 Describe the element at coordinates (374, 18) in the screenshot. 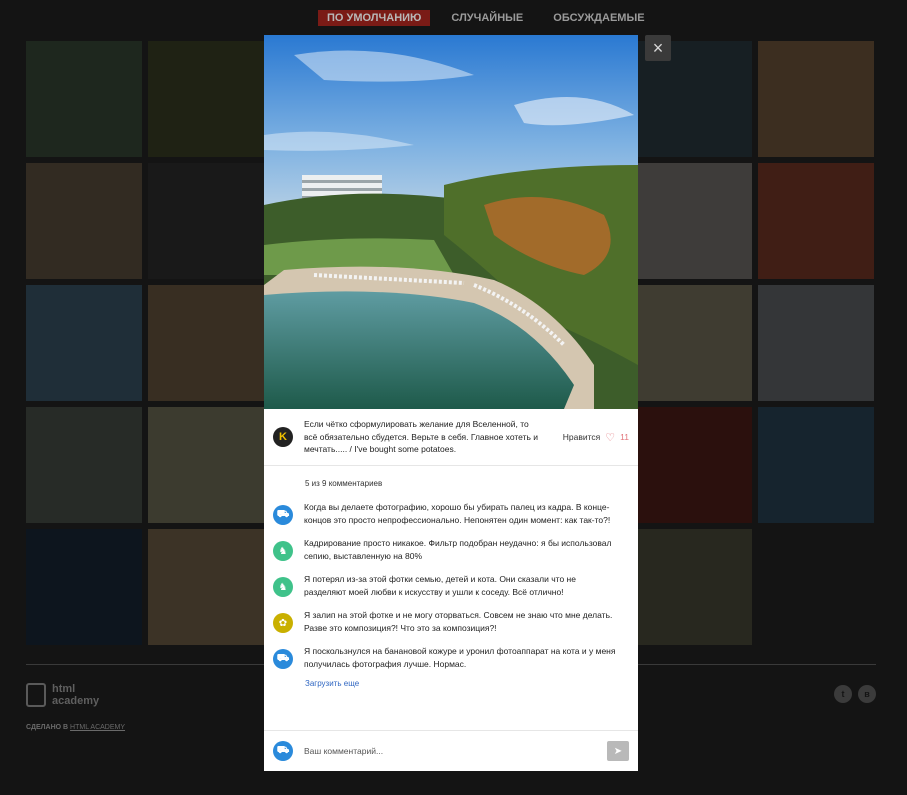

I see `filter-default-button: По умолчанию` at that location.